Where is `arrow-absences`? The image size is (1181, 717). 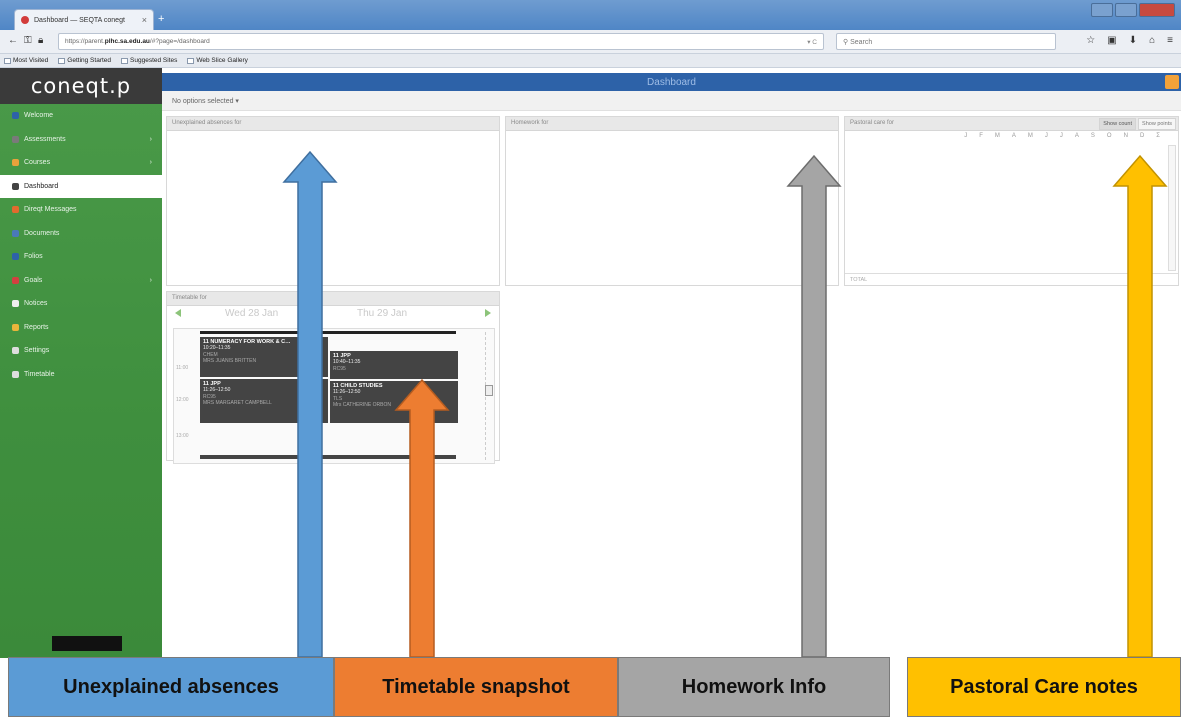
arrow-absences is located at coordinates (310, 404).